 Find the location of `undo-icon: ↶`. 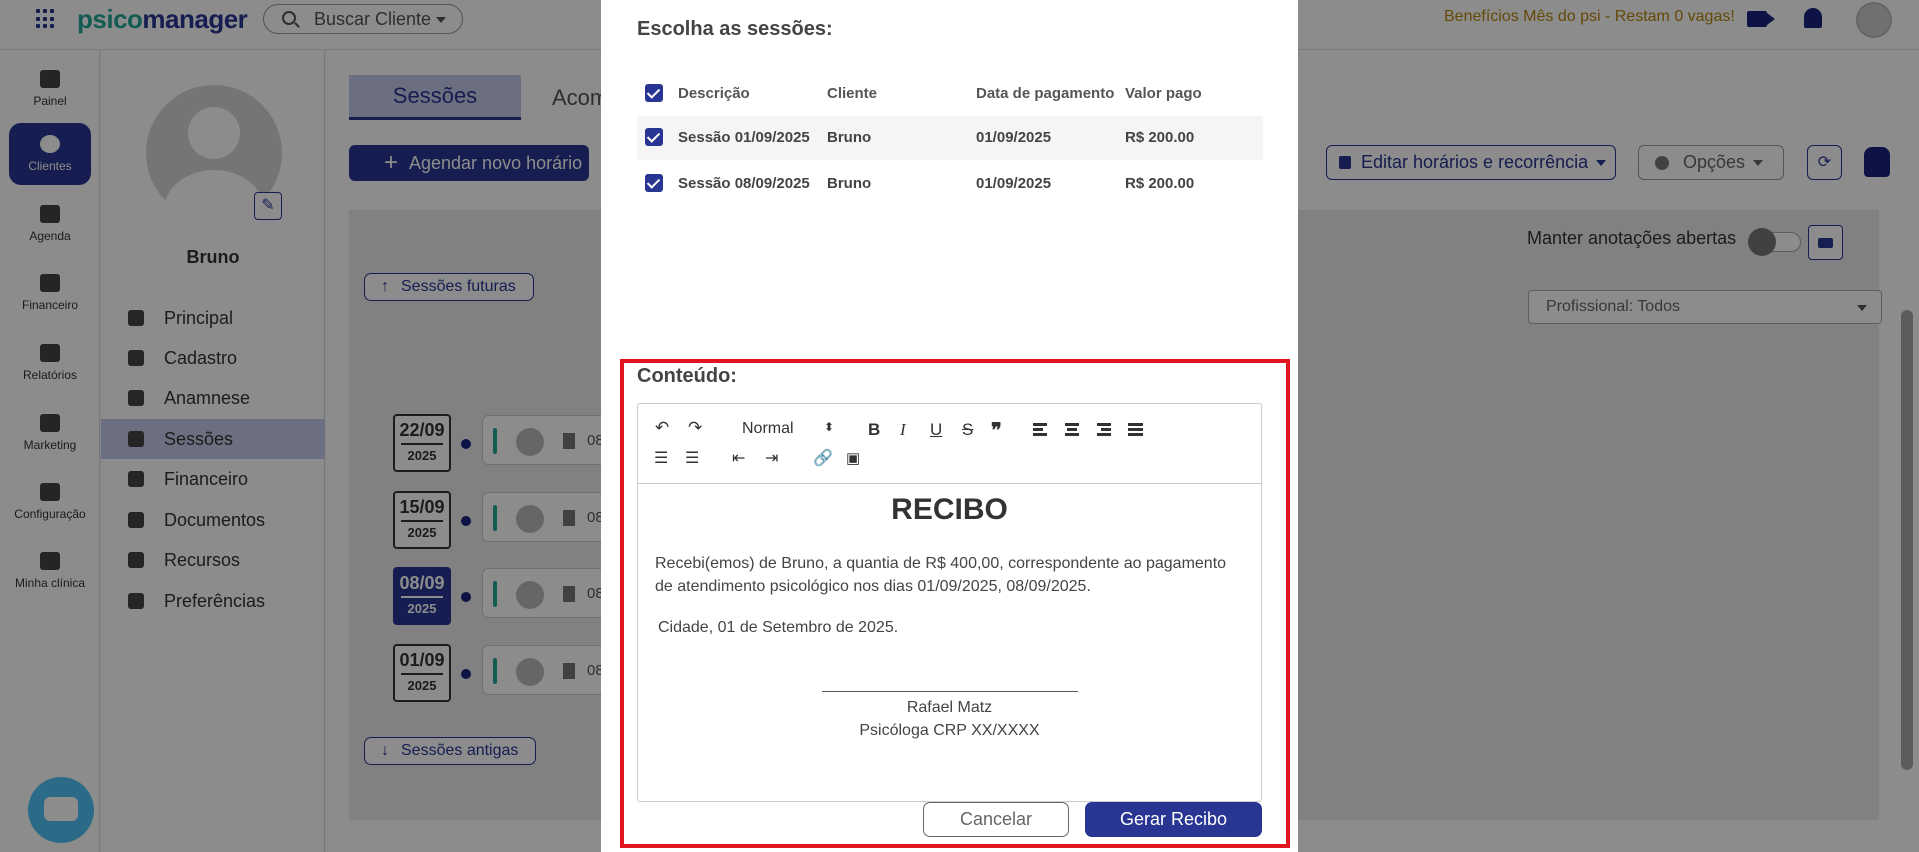

undo-icon: ↶ is located at coordinates (662, 428).